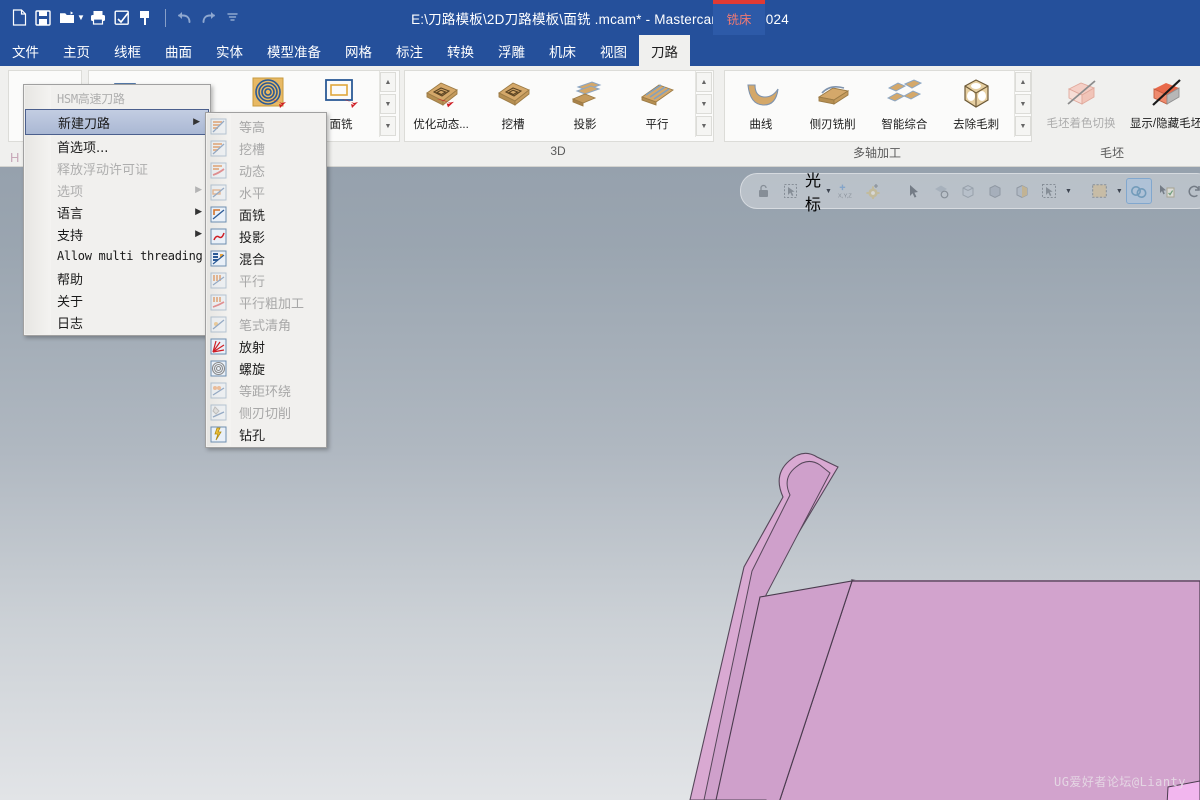 The width and height of the screenshot is (1200, 800). Describe the element at coordinates (847, 191) in the screenshot. I see `xyz-point-icon: X,Y,Z` at that location.